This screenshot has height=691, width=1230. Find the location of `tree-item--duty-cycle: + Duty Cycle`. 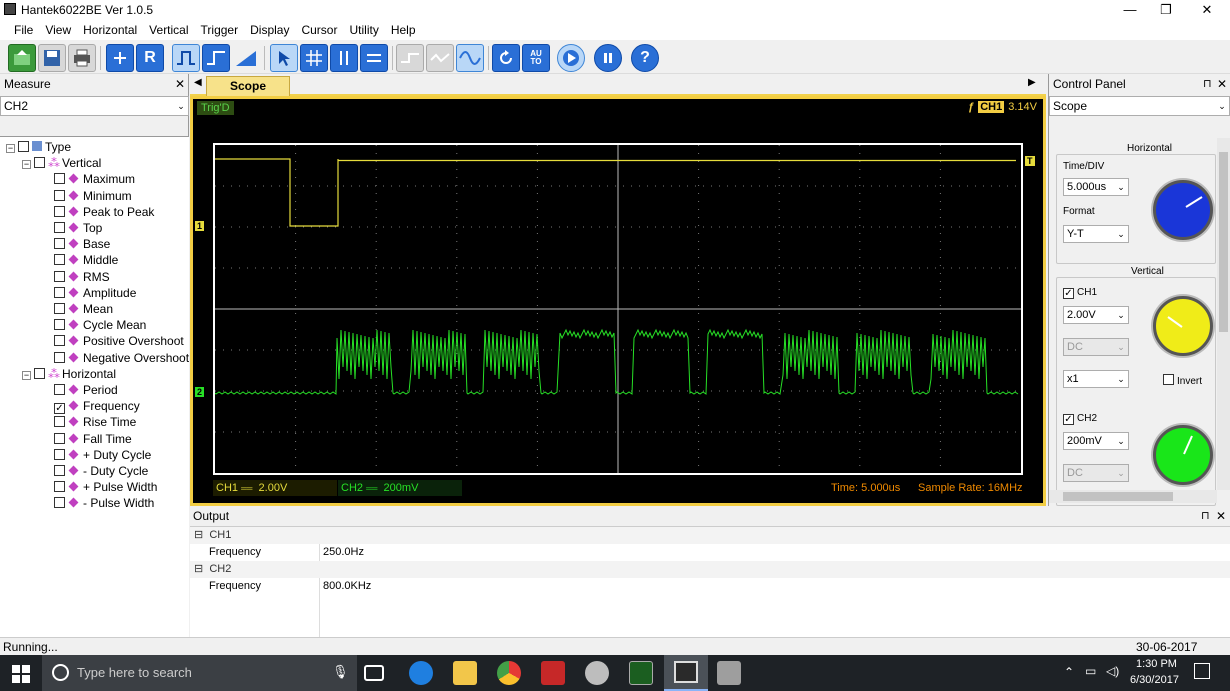

tree-item--duty-cycle: + Duty Cycle is located at coordinates (102, 455).